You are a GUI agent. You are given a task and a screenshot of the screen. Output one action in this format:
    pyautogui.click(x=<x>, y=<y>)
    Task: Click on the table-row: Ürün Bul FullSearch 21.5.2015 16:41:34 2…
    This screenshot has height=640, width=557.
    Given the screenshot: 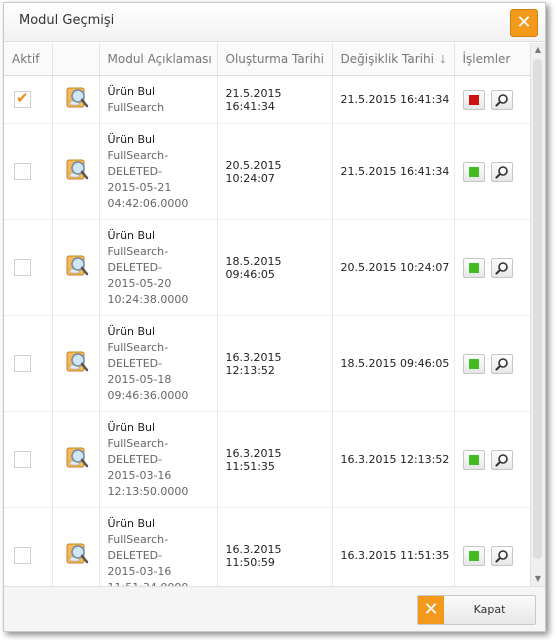 What is the action you would take?
    pyautogui.click(x=267, y=99)
    